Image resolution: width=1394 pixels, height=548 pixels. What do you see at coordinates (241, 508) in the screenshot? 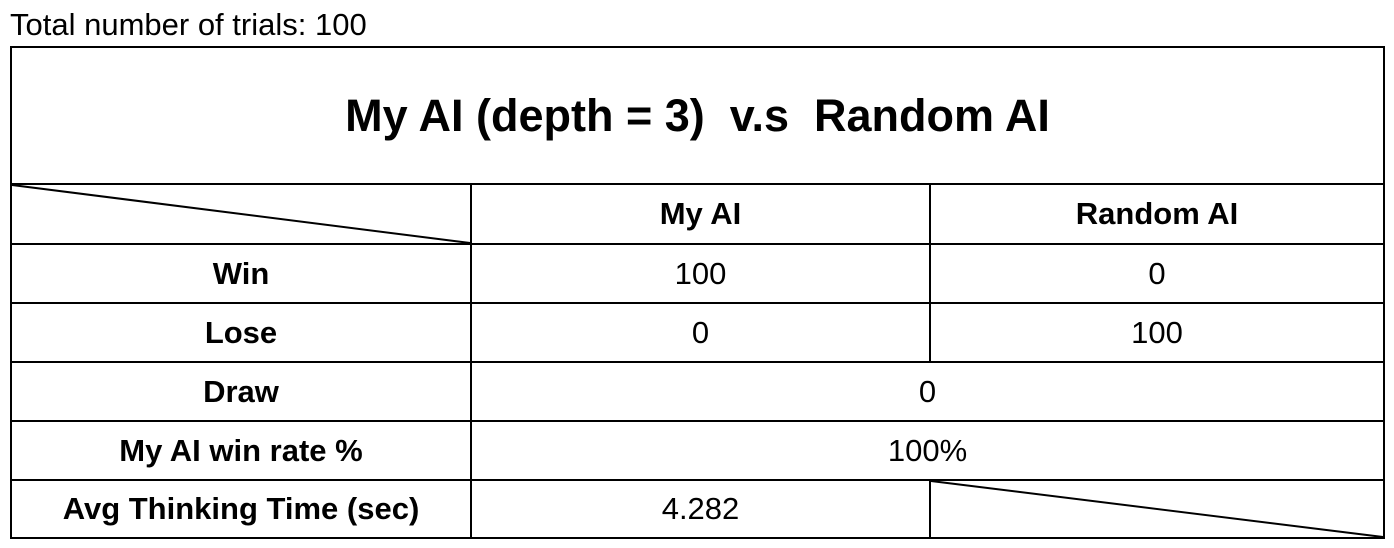
I see `row-label-thinking-time: Avg Thinking Time (sec)` at bounding box center [241, 508].